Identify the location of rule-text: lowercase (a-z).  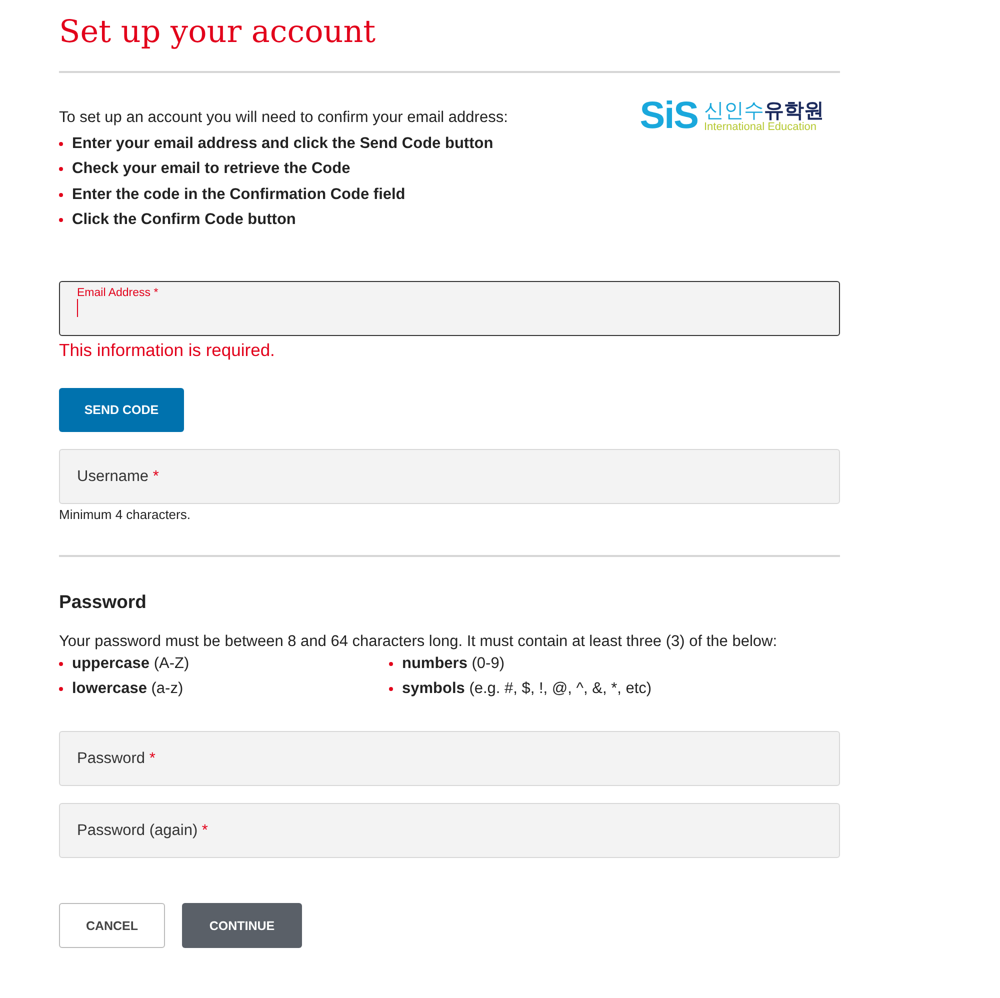
(128, 689).